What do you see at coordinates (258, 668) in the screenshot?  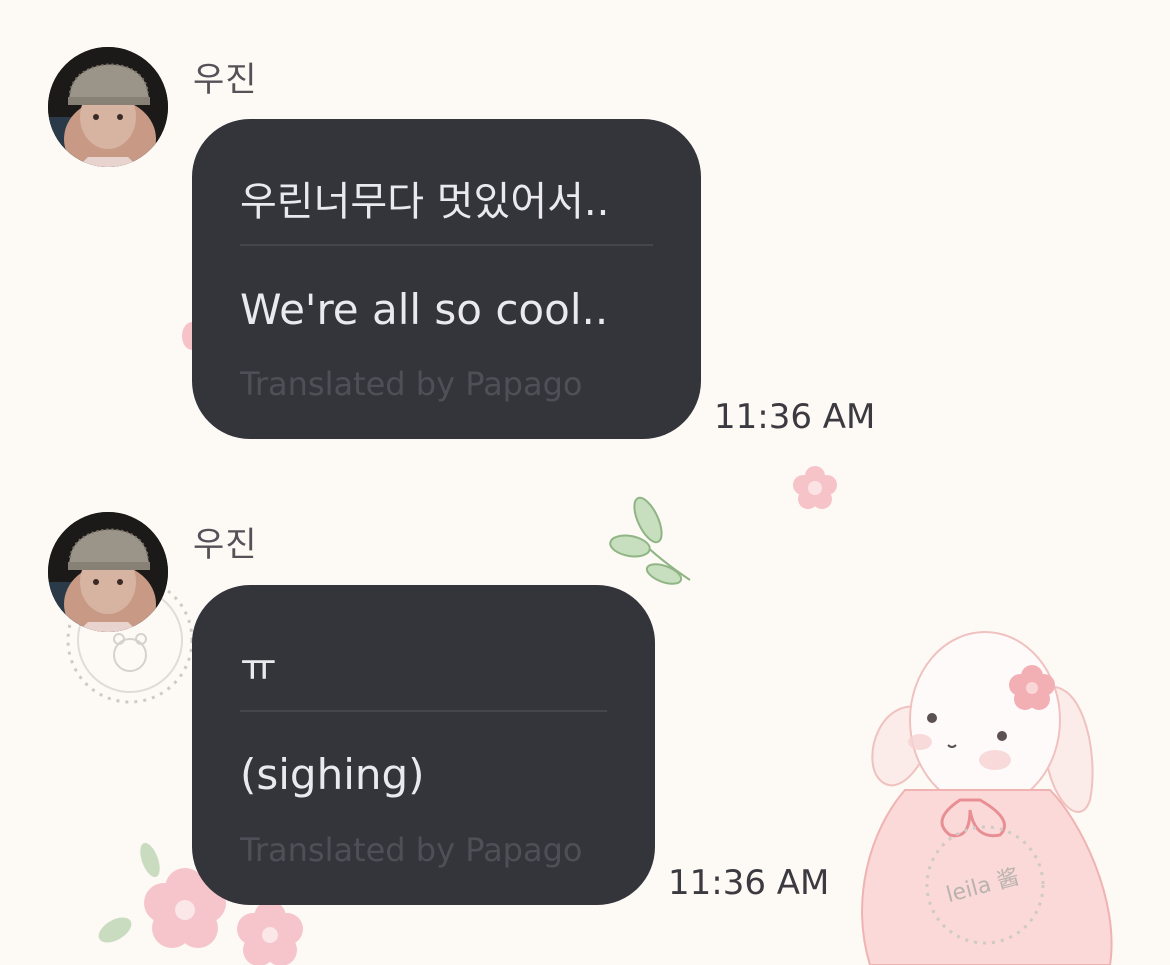 I see `original-message-text: ㅠ` at bounding box center [258, 668].